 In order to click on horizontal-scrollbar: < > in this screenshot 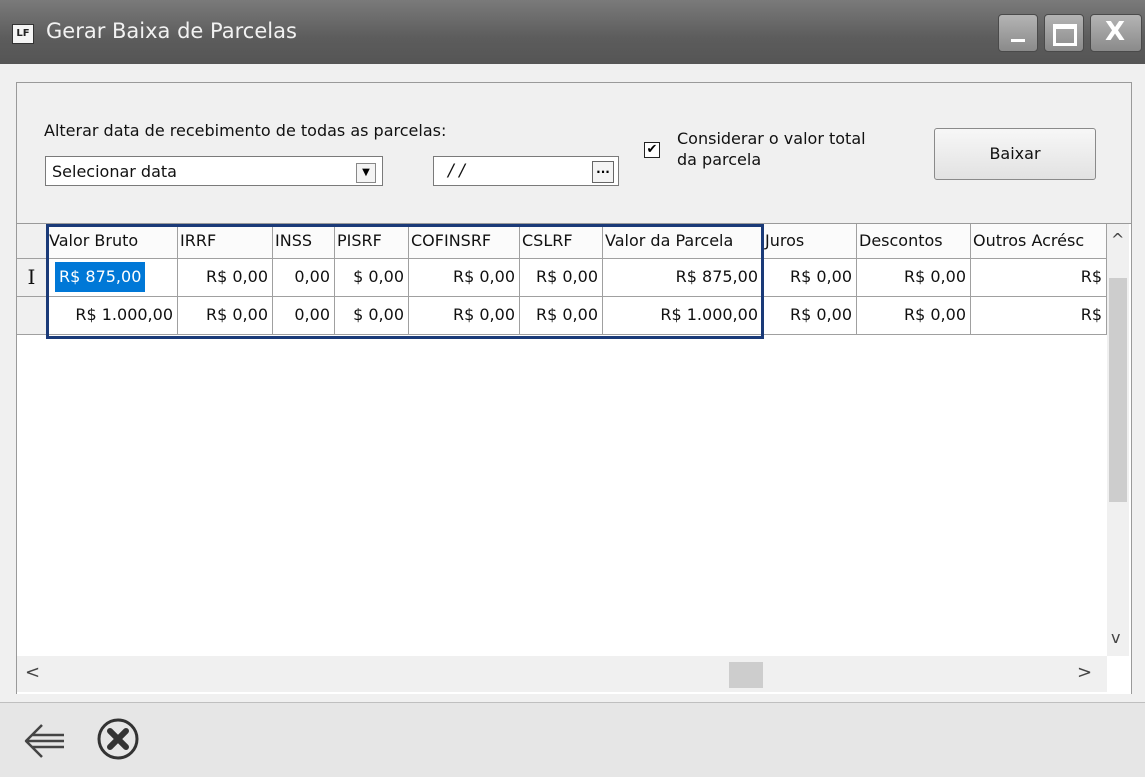, I will do `click(562, 674)`.